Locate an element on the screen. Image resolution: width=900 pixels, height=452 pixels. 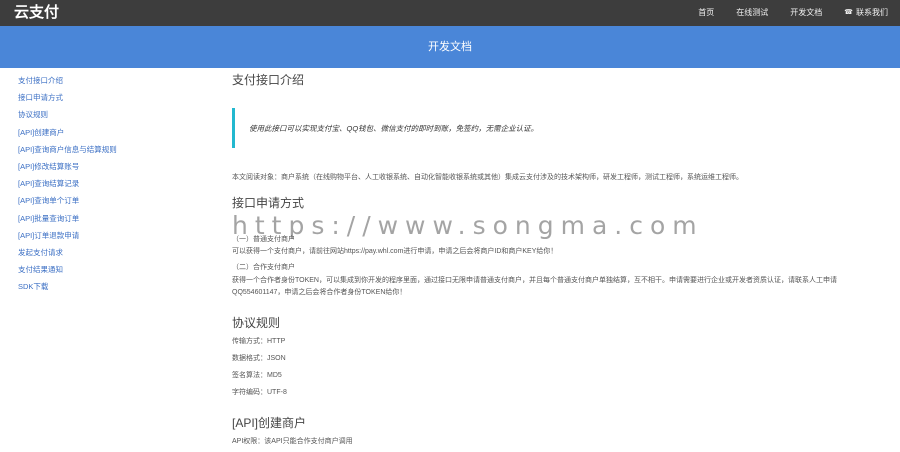
intro-quote: 使用此接口可以实现支付宝、QQ钱包、微信支付的即时到账，免签约，无需企业认证。 is located at coordinates (560, 128).